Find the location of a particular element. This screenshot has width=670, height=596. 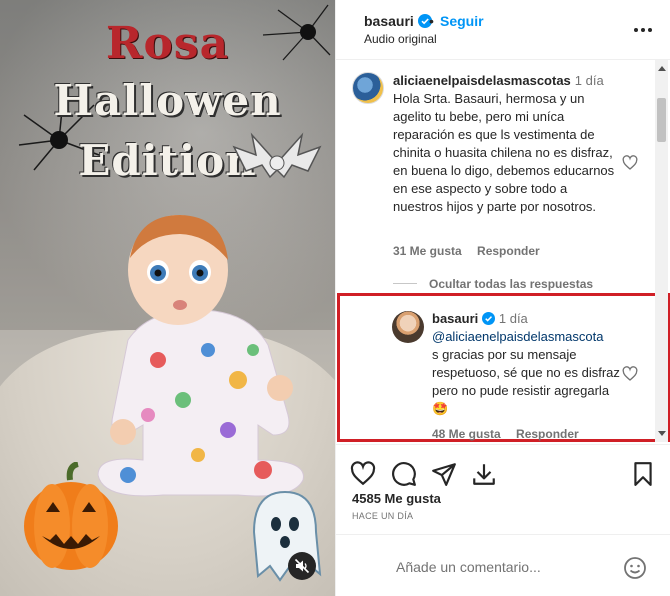

baby-illustration is located at coordinates (200, 356).